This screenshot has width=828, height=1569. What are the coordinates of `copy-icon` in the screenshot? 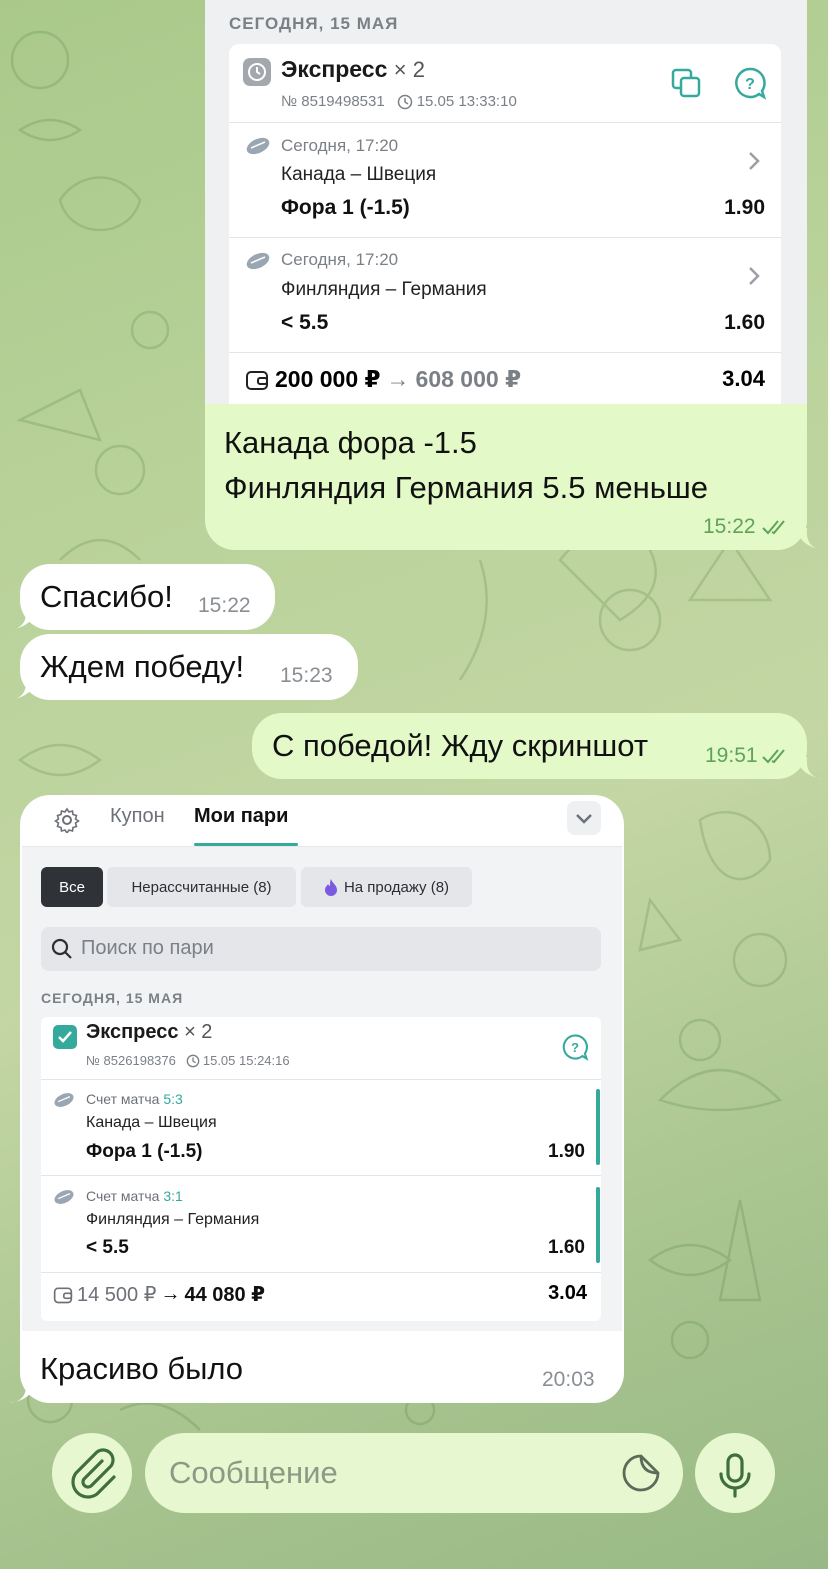 It's located at (686, 83).